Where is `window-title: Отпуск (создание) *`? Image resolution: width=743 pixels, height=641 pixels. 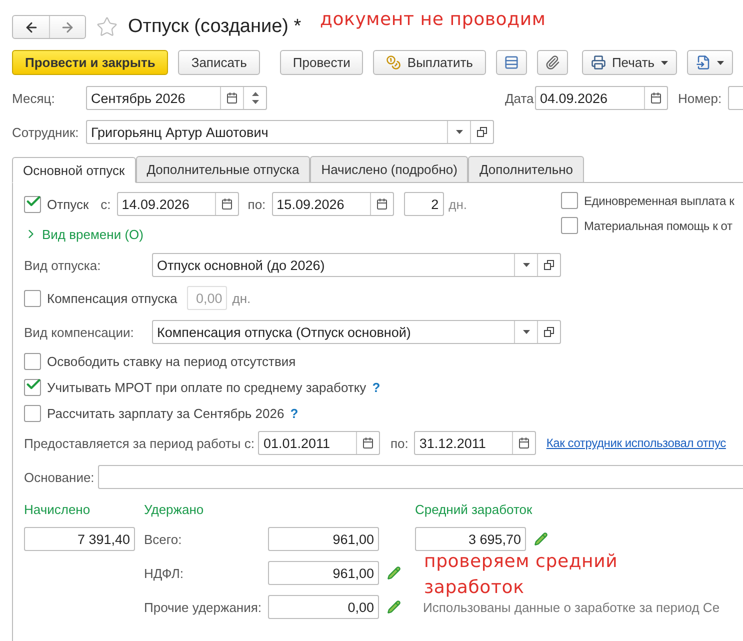 window-title: Отпуск (создание) * is located at coordinates (215, 27).